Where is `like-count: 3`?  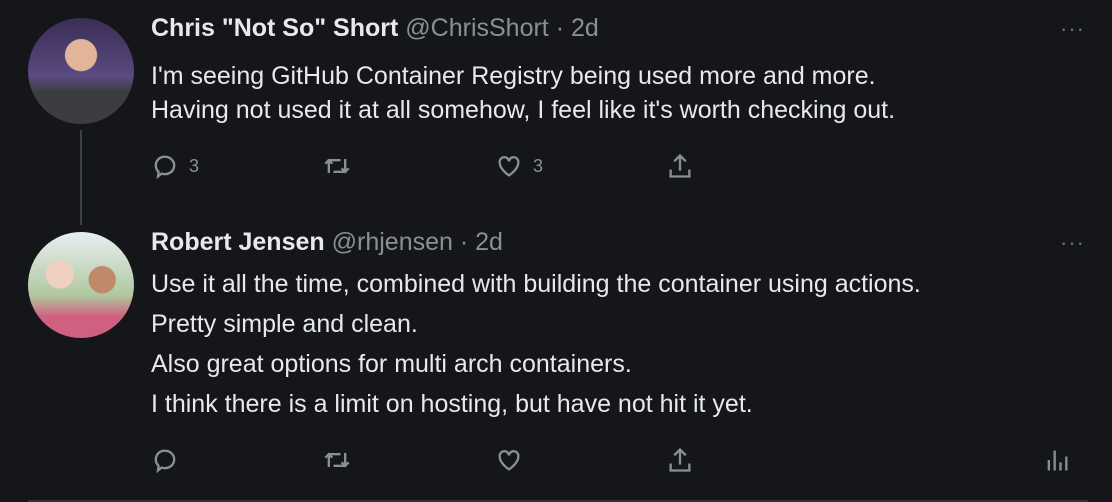
like-count: 3 is located at coordinates (538, 165).